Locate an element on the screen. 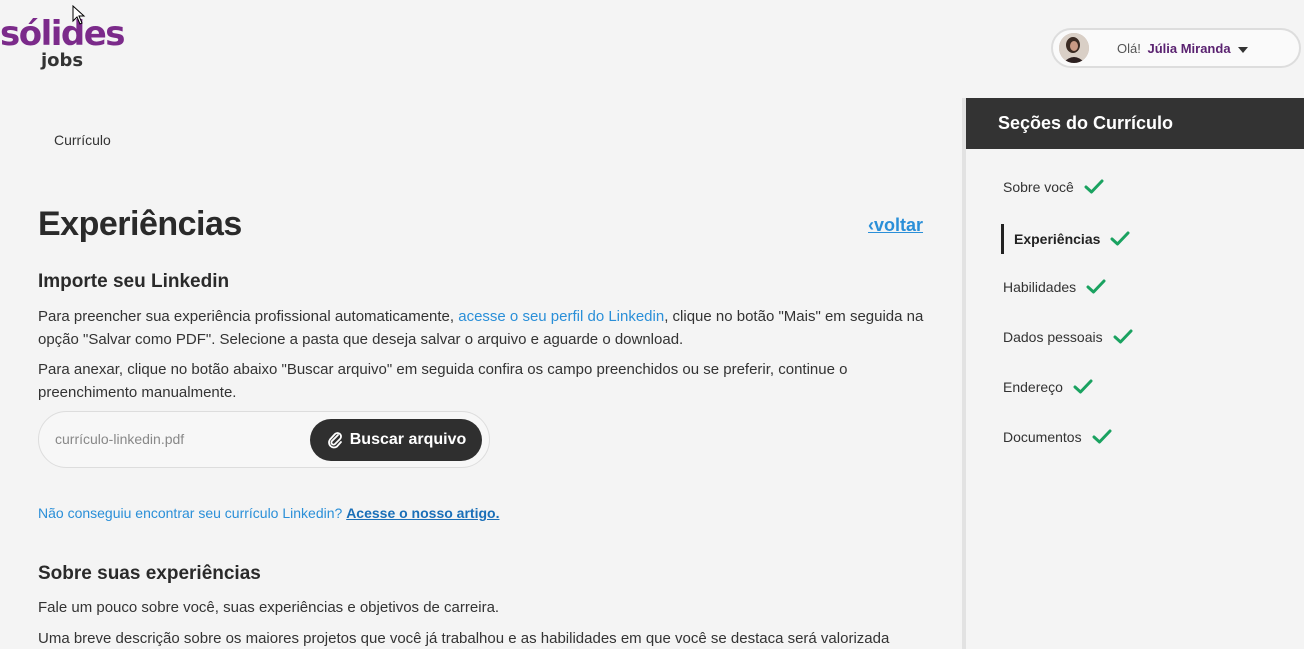  file-upload-field: currículo-linkedin.pdf Buscar arquivo is located at coordinates (264, 439).